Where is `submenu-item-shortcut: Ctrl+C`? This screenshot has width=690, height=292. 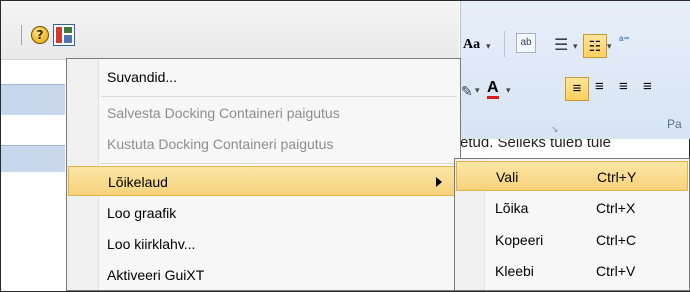 submenu-item-shortcut: Ctrl+C is located at coordinates (616, 240).